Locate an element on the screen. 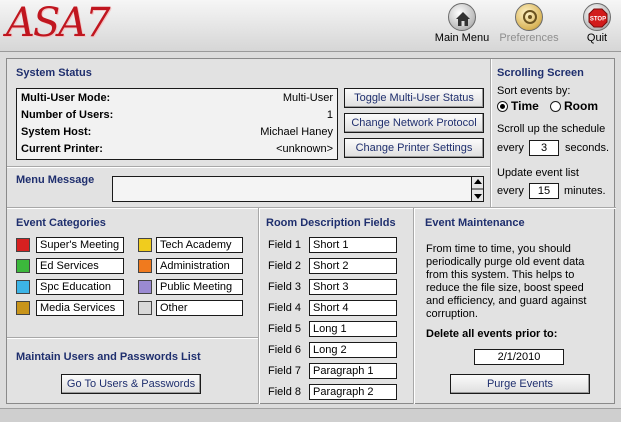 The width and height of the screenshot is (621, 422). maintenance-text-line: periodically purge old event data is located at coordinates (505, 262).